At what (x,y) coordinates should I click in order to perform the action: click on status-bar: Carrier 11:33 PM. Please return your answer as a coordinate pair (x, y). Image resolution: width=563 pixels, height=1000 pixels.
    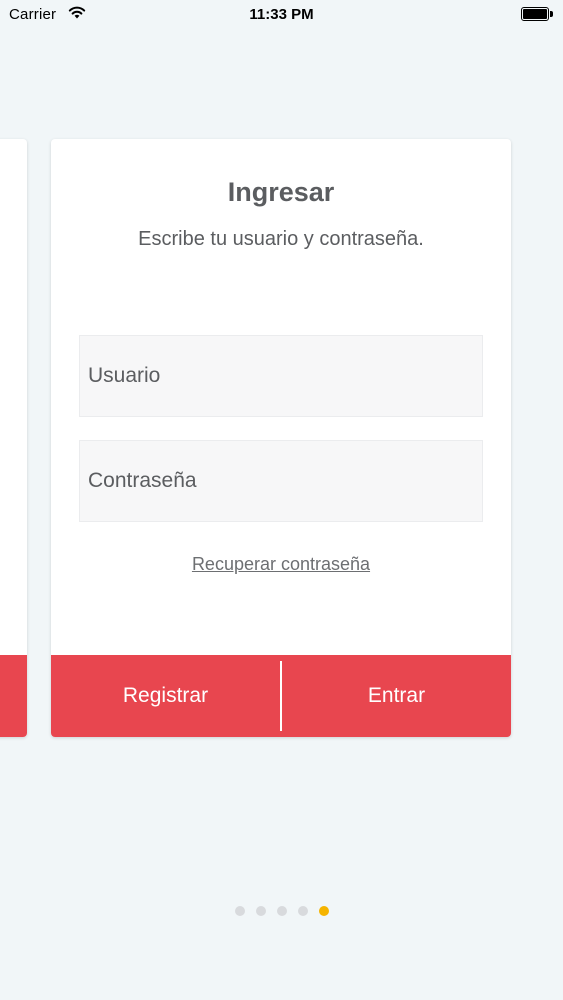
    Looking at the image, I should click on (281, 15).